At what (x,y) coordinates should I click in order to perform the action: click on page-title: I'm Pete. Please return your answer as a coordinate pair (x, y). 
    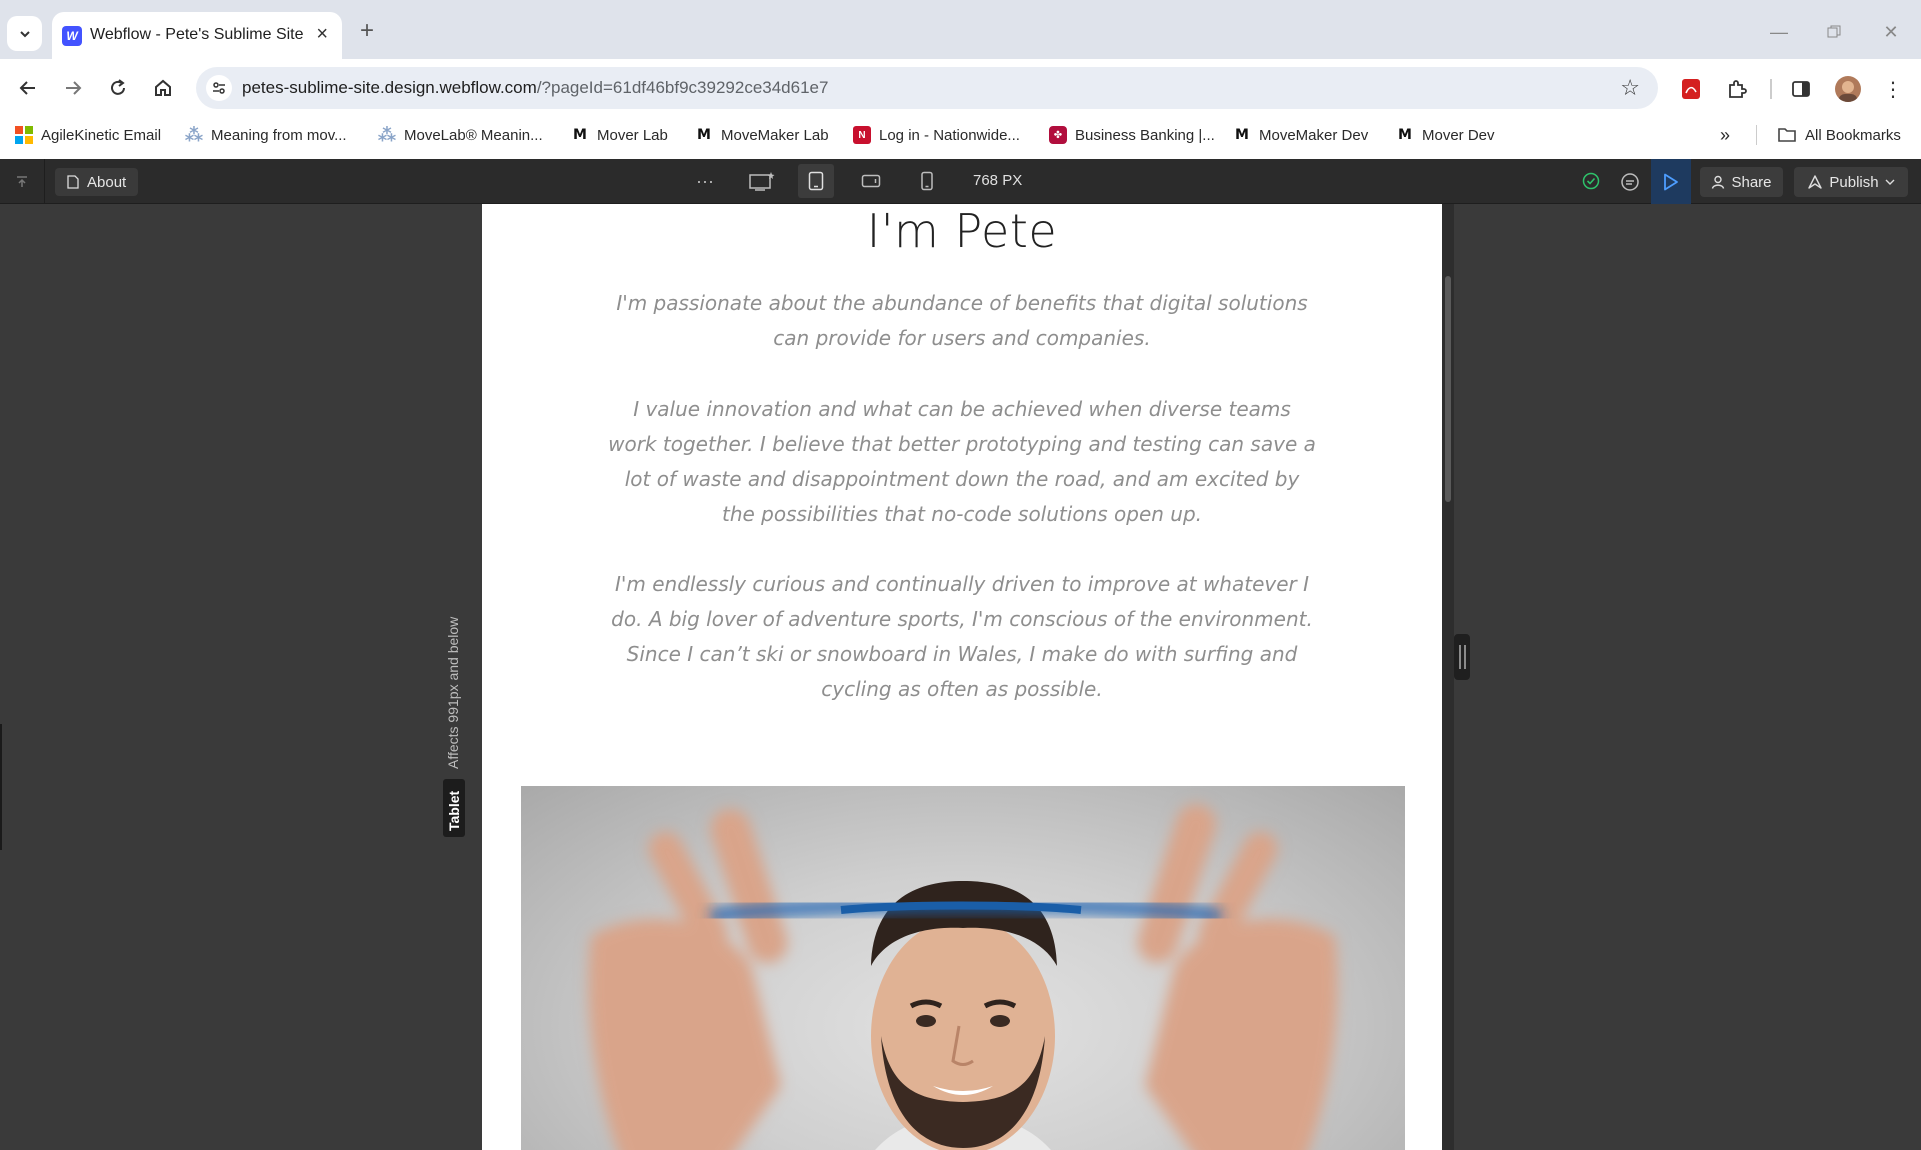
    Looking at the image, I should click on (962, 231).